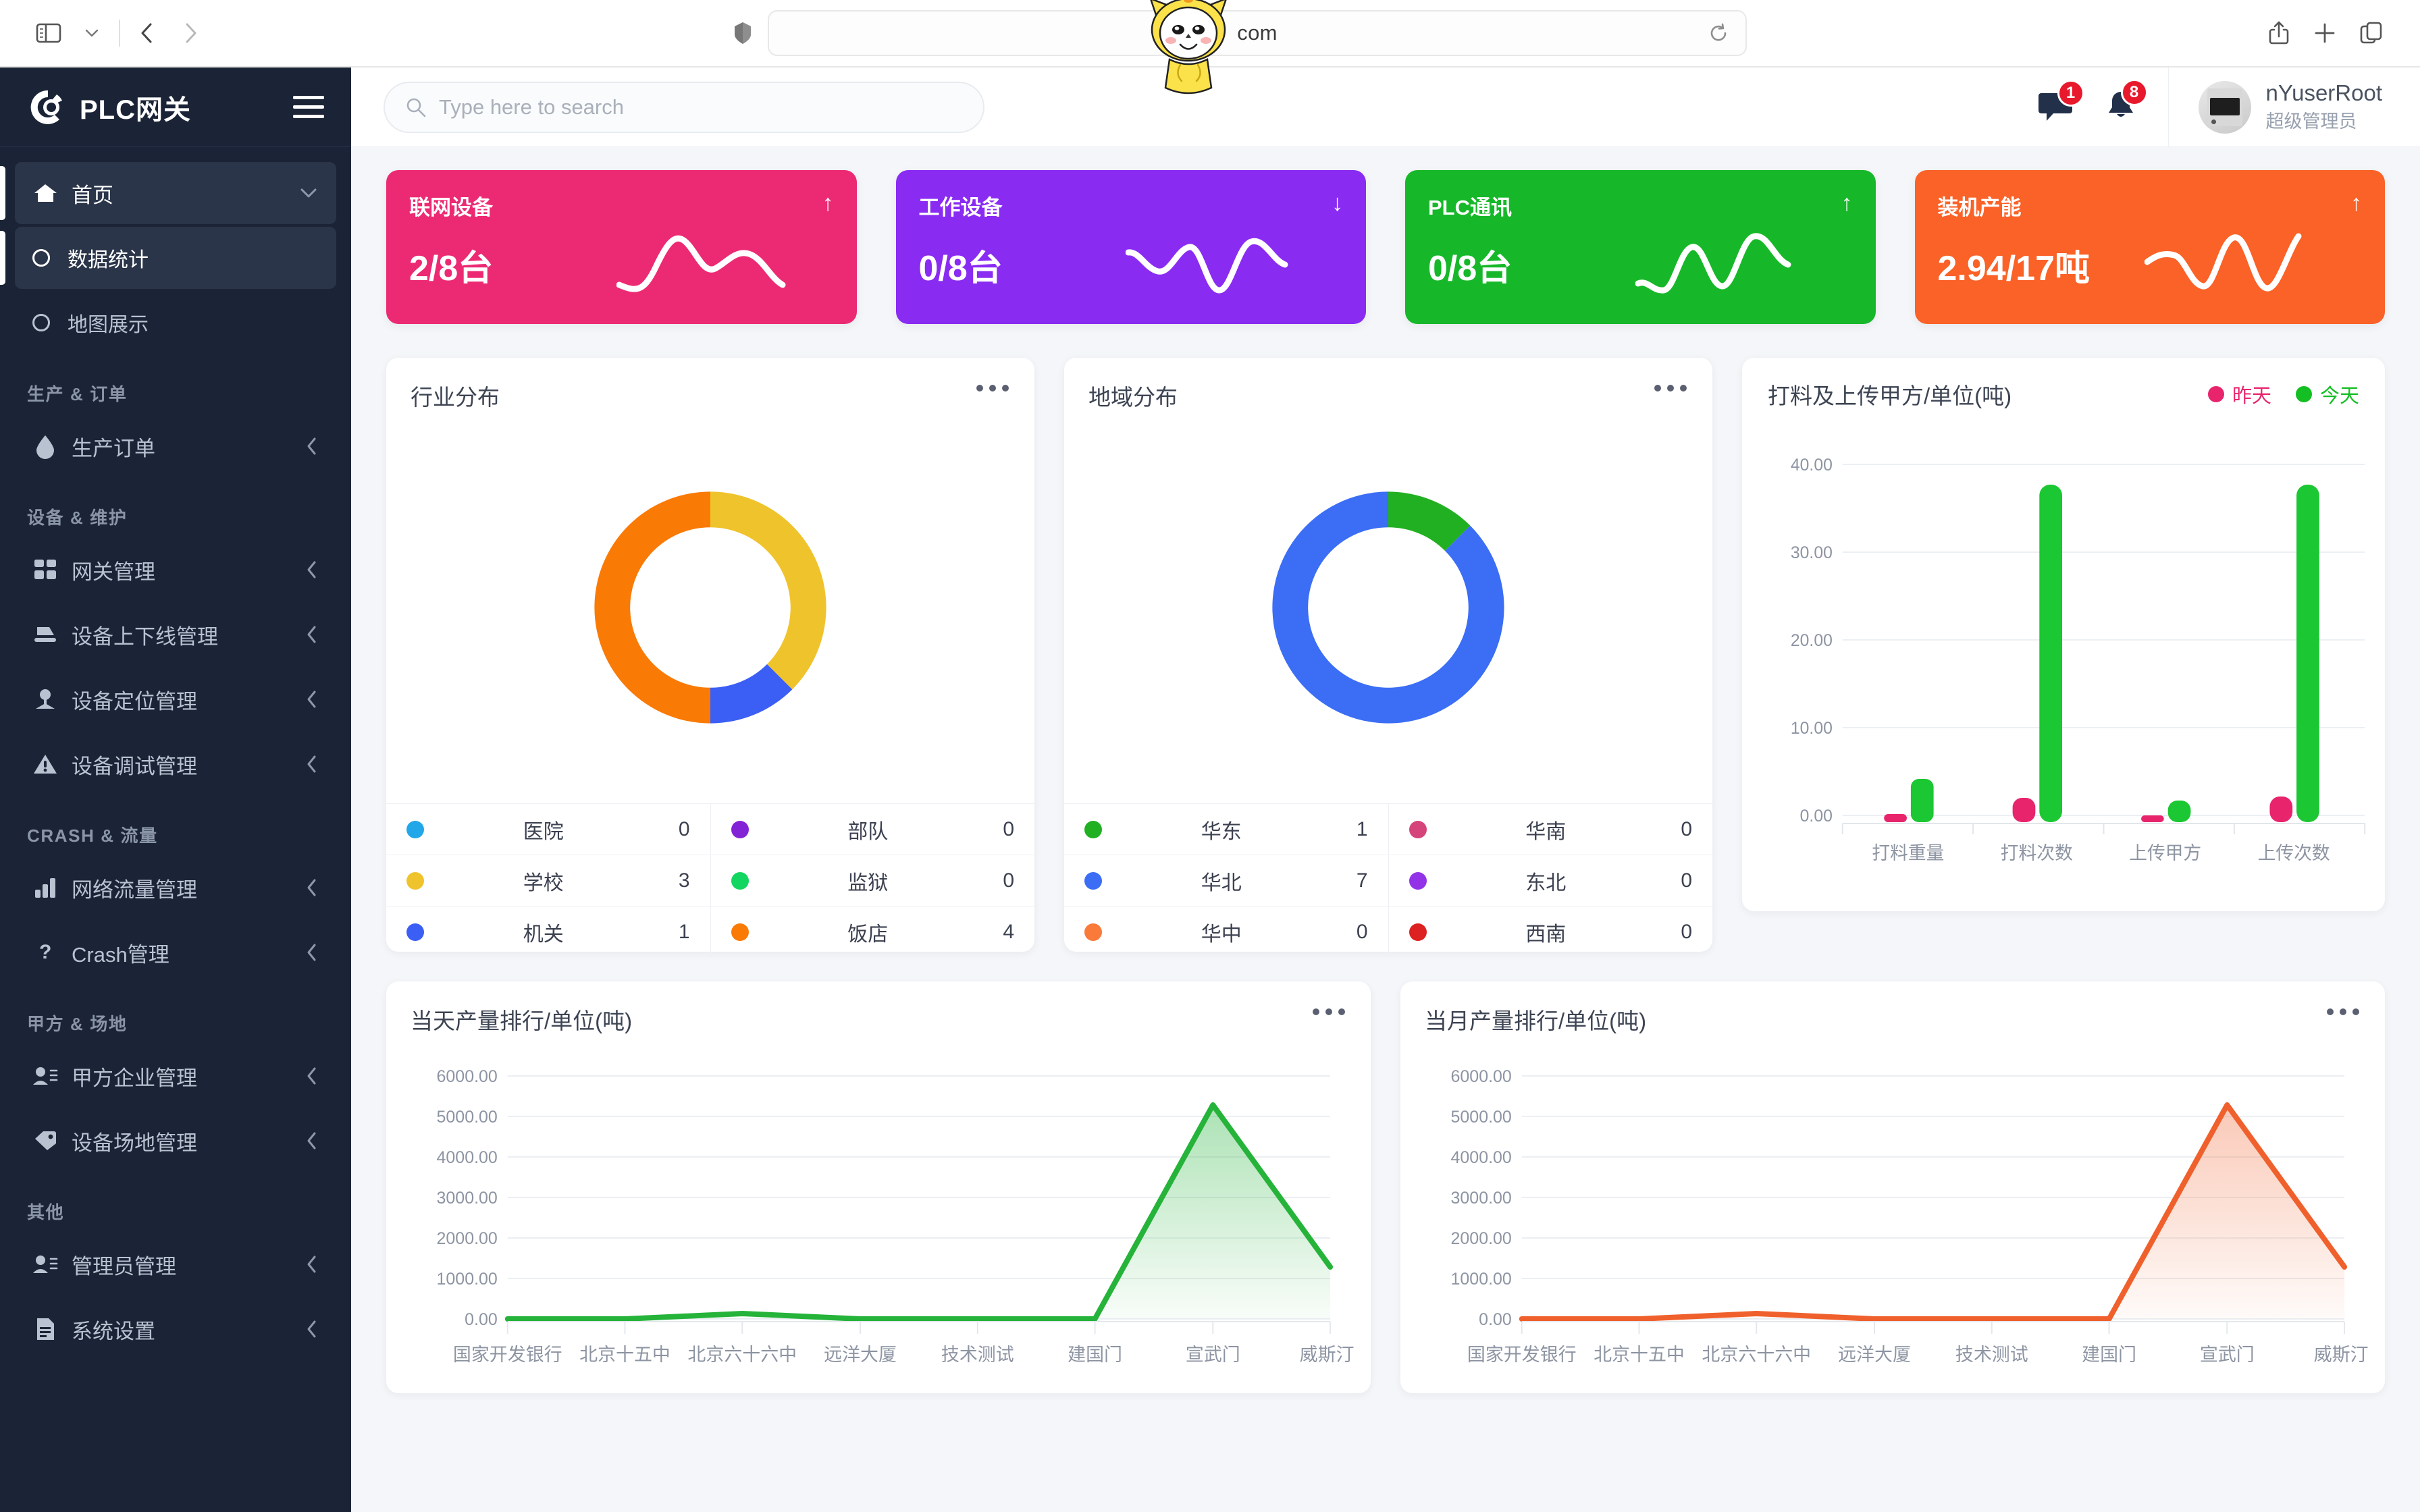  Describe the element at coordinates (45, 887) in the screenshot. I see `bar-chart-icon` at that location.